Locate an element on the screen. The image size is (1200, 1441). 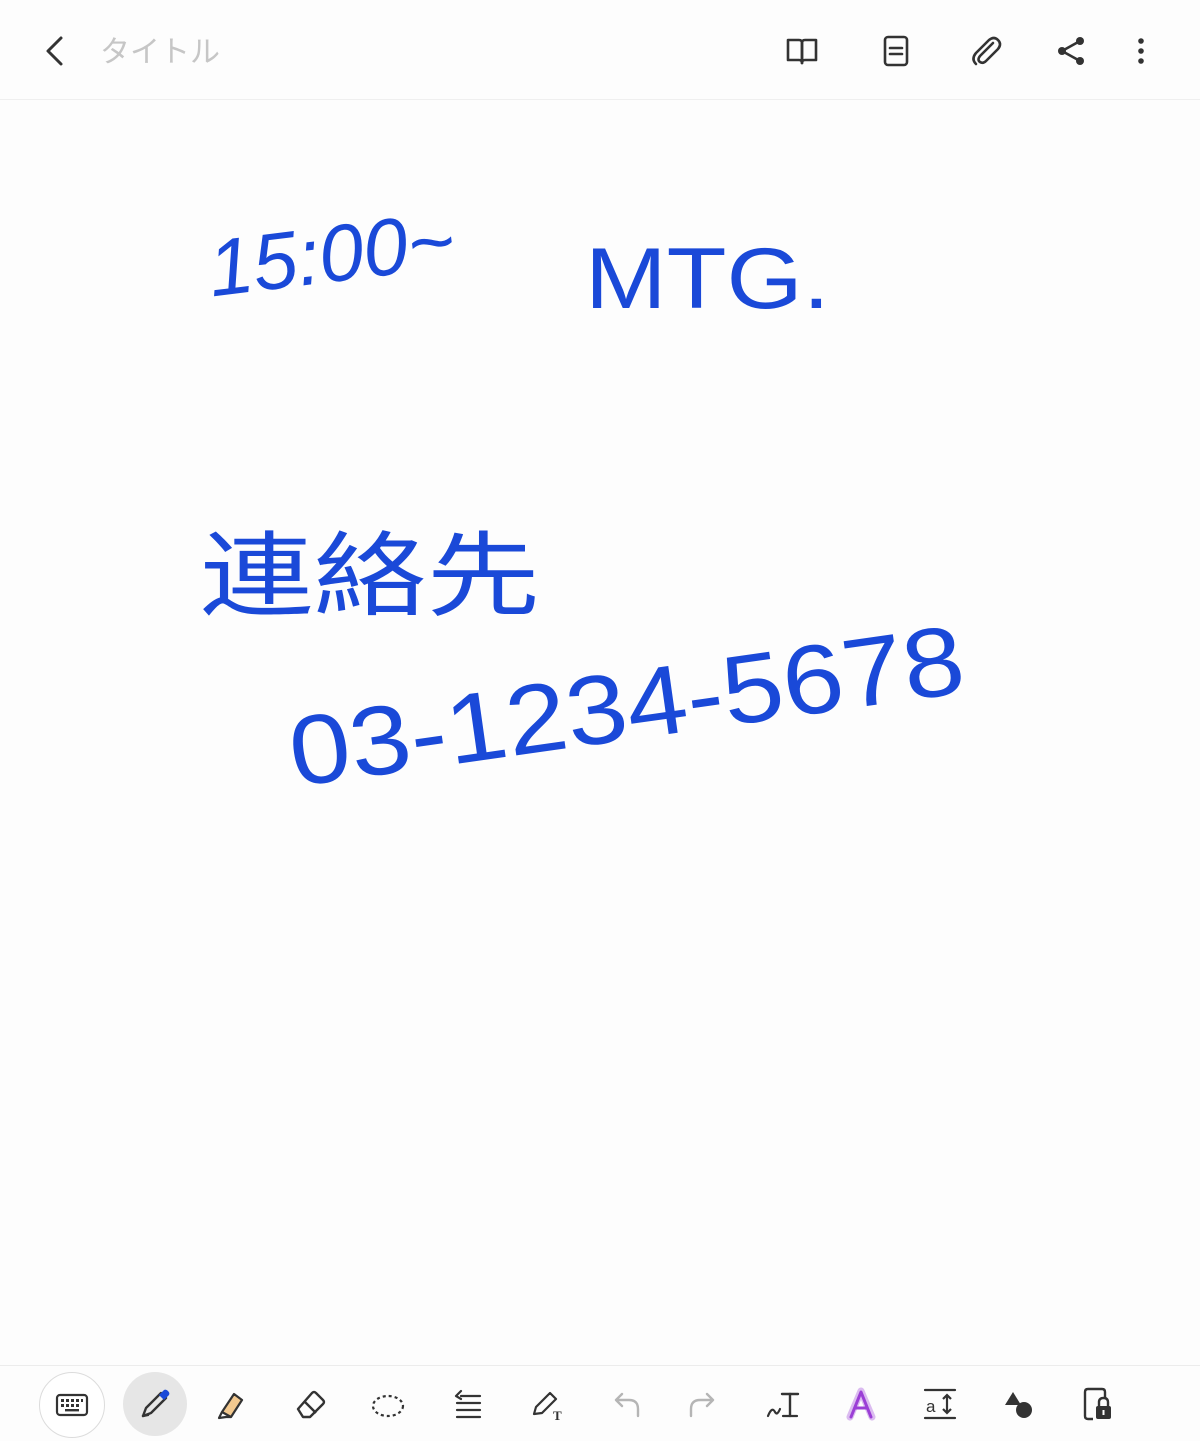
lock-icon is located at coordinates (1097, 1404).